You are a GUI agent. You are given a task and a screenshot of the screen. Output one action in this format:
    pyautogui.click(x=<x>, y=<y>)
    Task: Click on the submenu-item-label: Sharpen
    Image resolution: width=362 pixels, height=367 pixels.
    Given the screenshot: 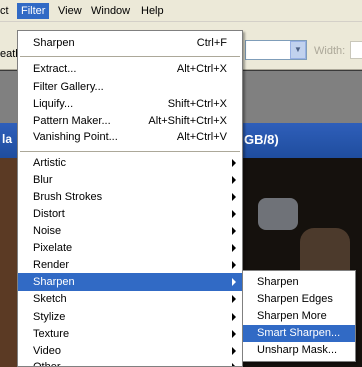 What is the action you would take?
    pyautogui.click(x=278, y=282)
    